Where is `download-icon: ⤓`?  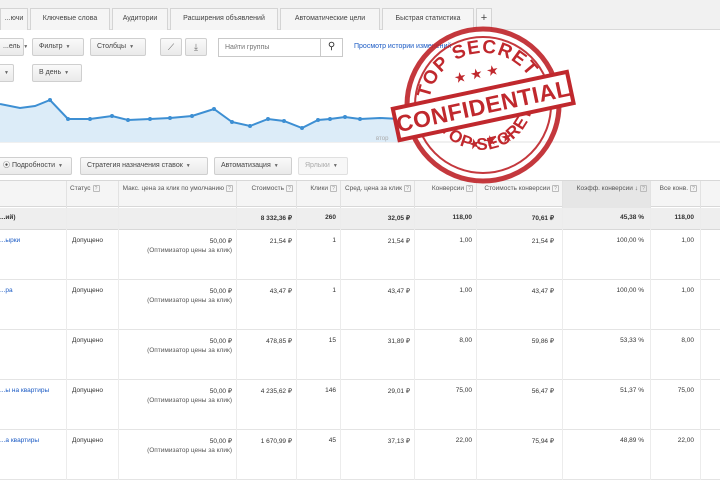 download-icon: ⤓ is located at coordinates (196, 47).